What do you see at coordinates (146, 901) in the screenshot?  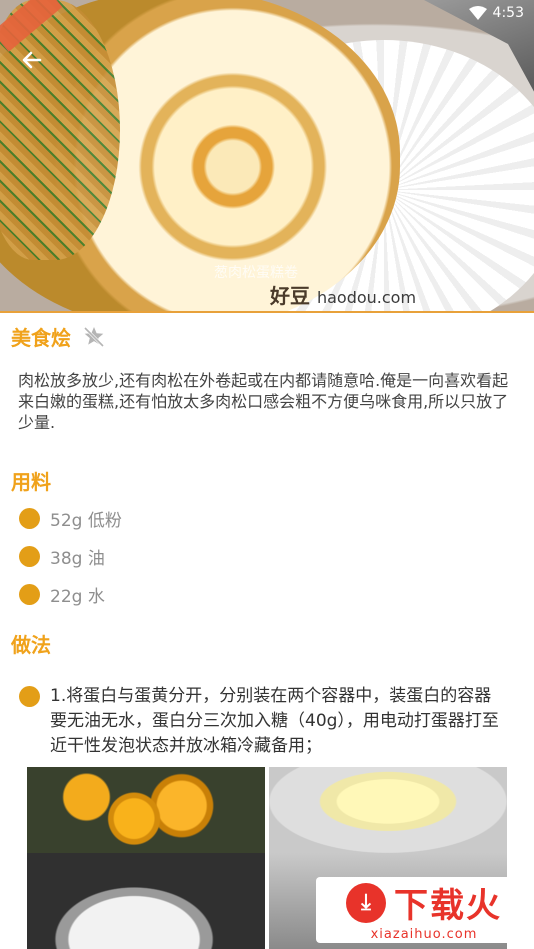 I see `step-photo-bowl` at bounding box center [146, 901].